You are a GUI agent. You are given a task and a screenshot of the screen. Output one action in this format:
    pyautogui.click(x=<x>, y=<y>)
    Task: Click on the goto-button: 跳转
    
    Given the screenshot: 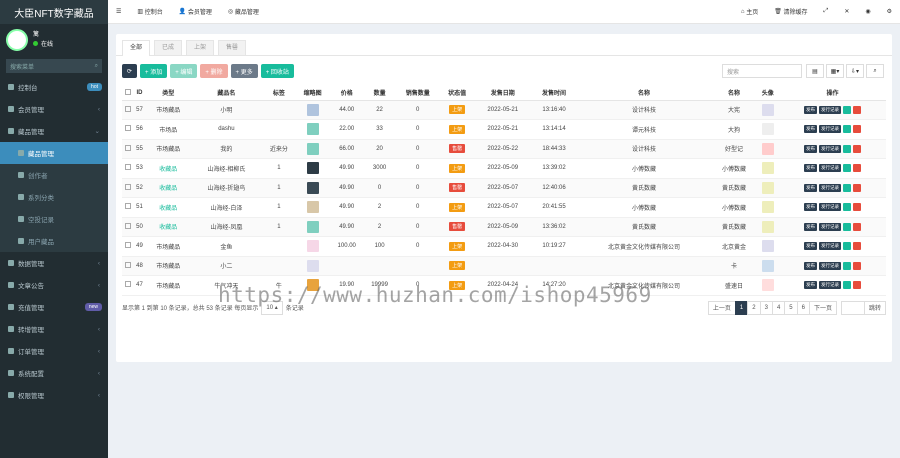 What is the action you would take?
    pyautogui.click(x=874, y=307)
    